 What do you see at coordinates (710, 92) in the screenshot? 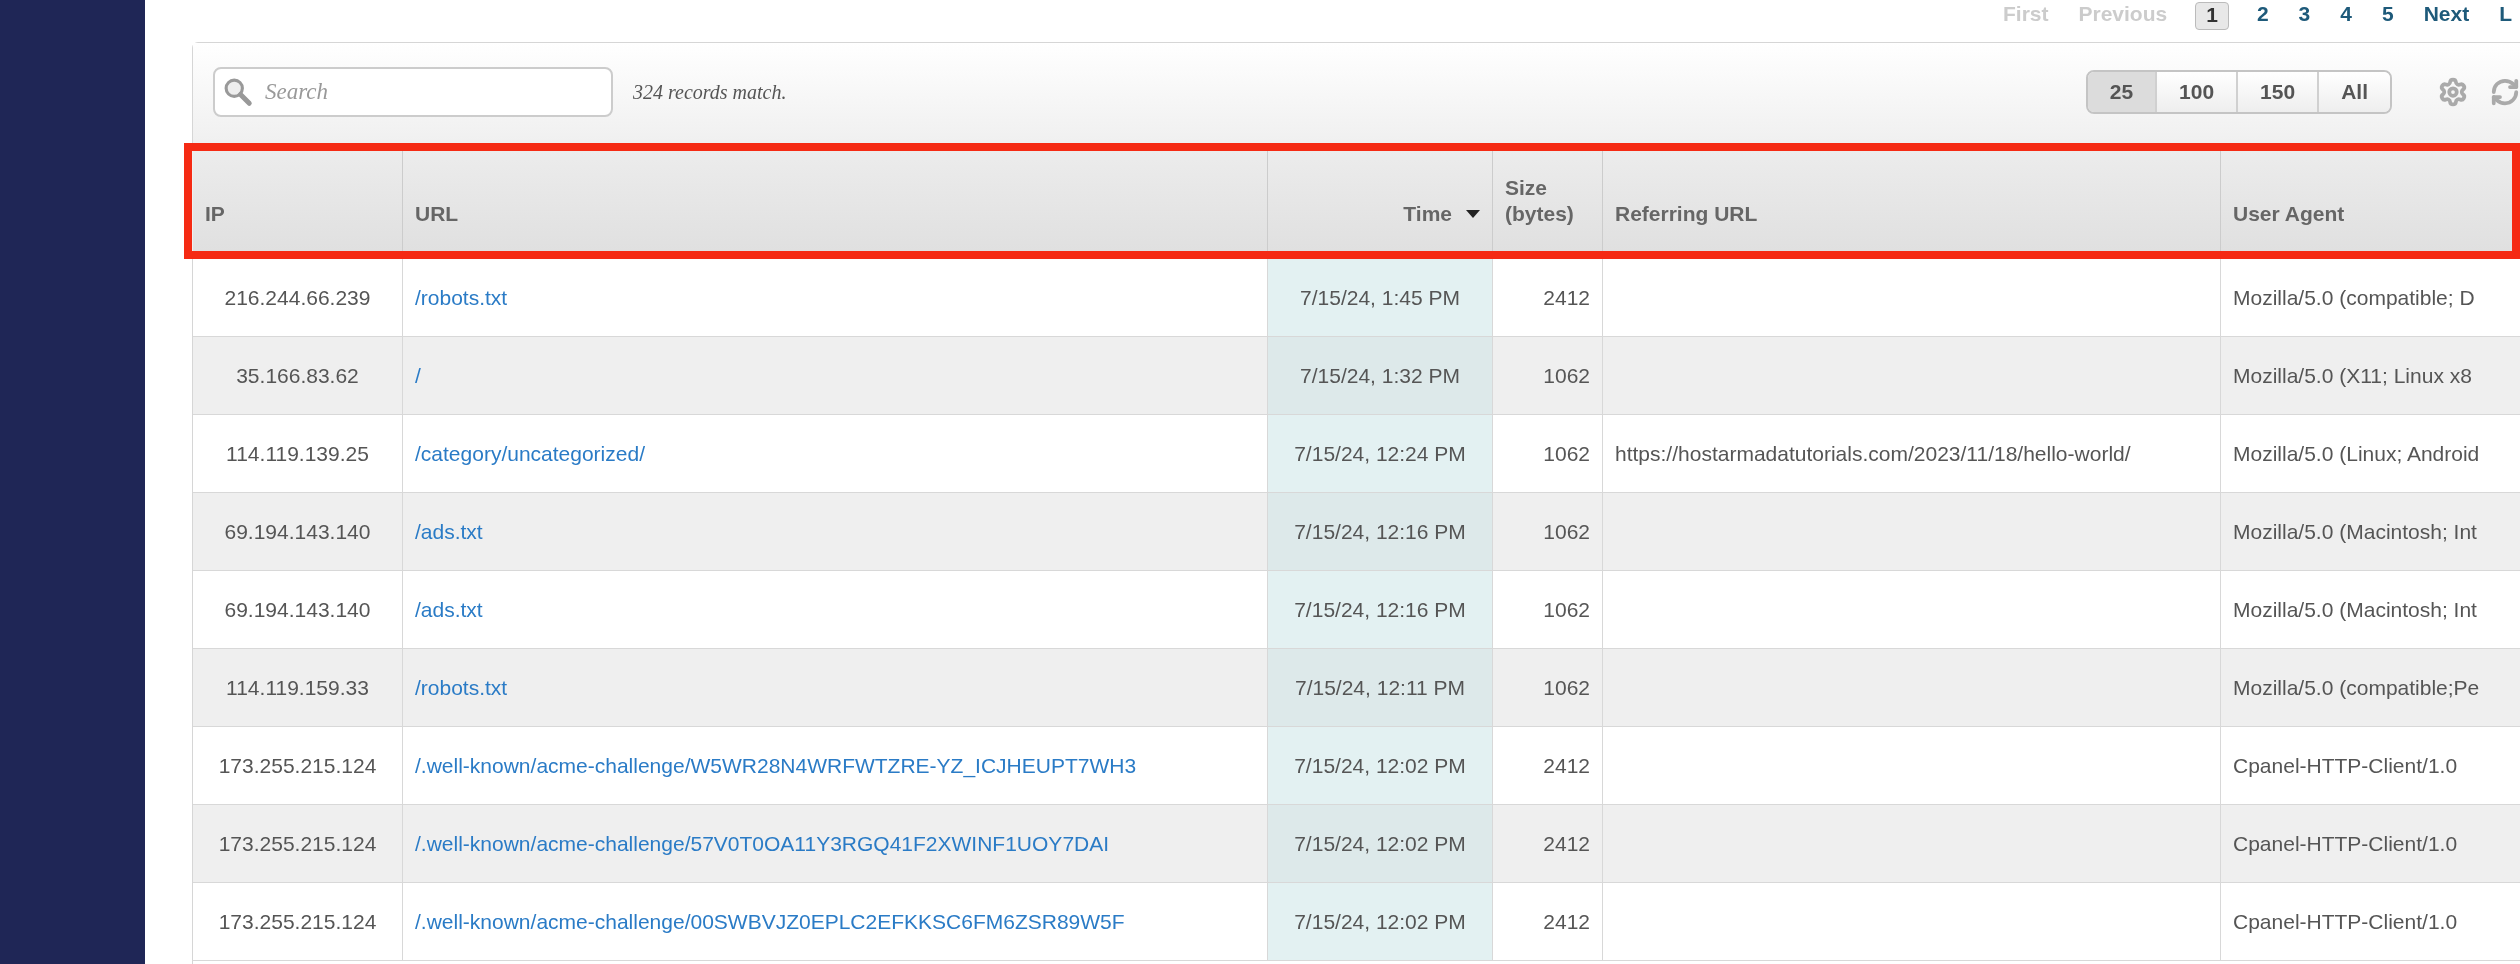
I see `record-count: 324 records match.` at bounding box center [710, 92].